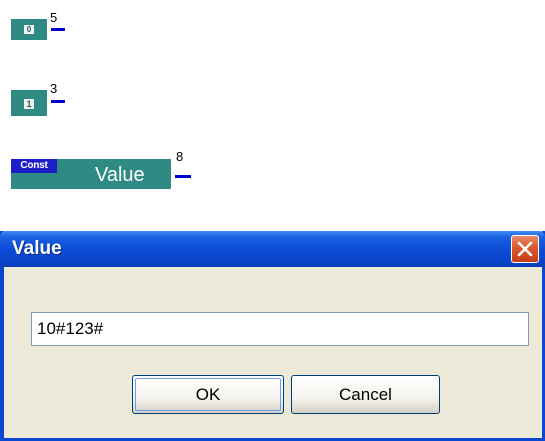 This screenshot has width=545, height=441. I want to click on pin-number: 5, so click(54, 17).